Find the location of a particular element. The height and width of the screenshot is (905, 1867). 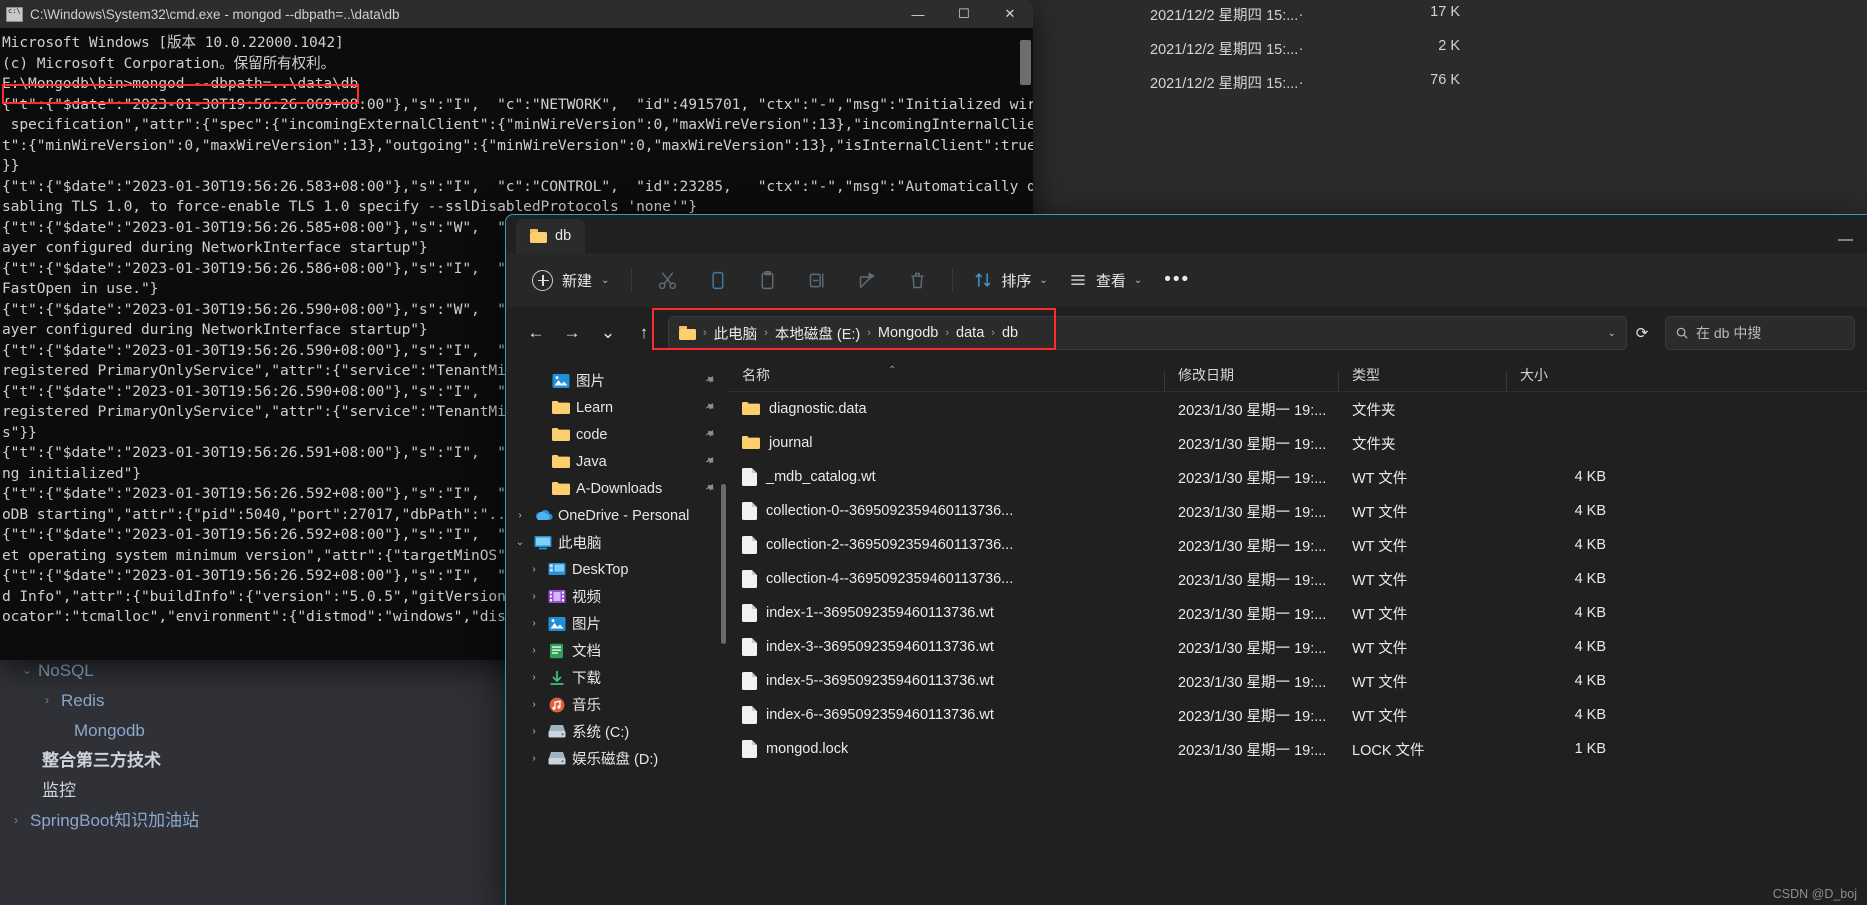

search-placeholder: 在 db 中搜 is located at coordinates (1729, 333).